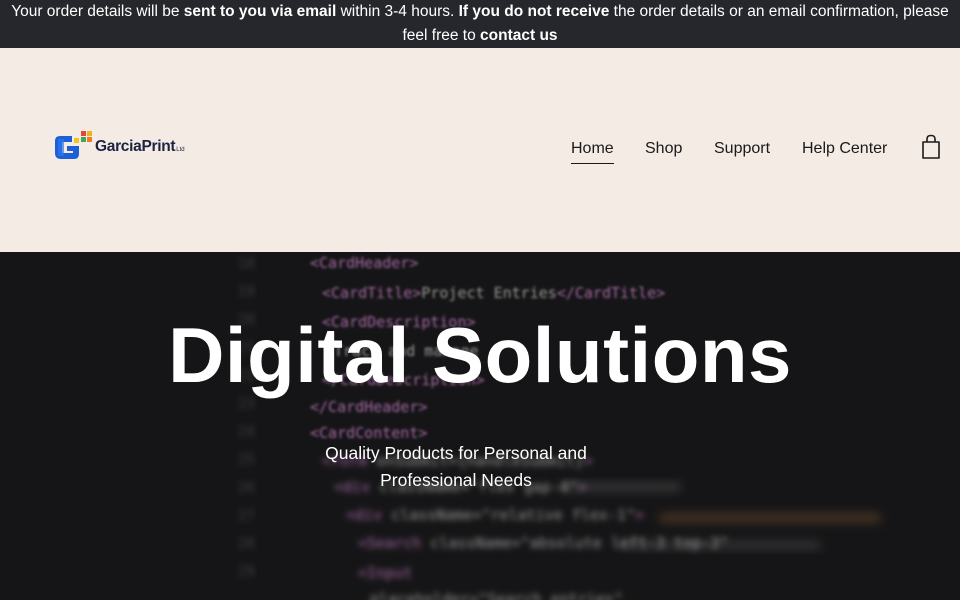 This screenshot has height=600, width=960. Describe the element at coordinates (931, 147) in the screenshot. I see `shopping-bag-icon` at that location.